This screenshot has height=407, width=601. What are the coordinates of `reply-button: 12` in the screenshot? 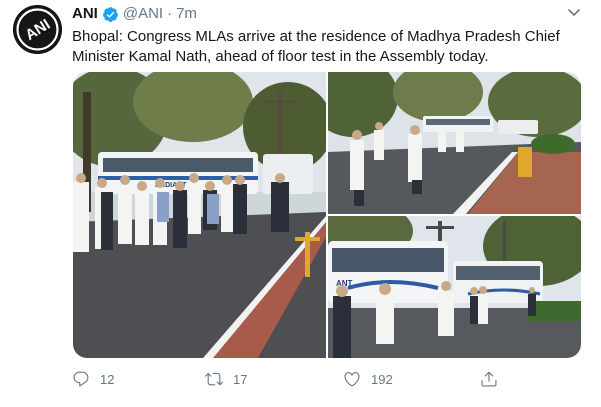 It's located at (93, 379).